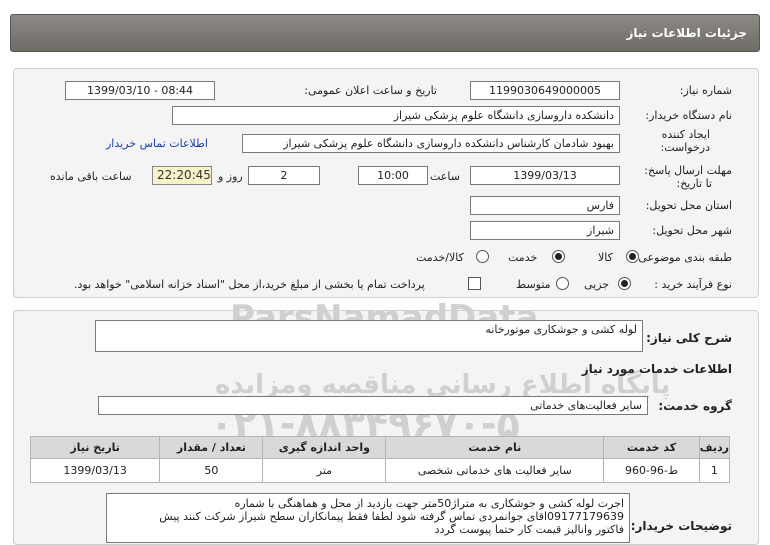  What do you see at coordinates (495, 447) in the screenshot?
I see `col-name-header: نام خدمت` at bounding box center [495, 447].